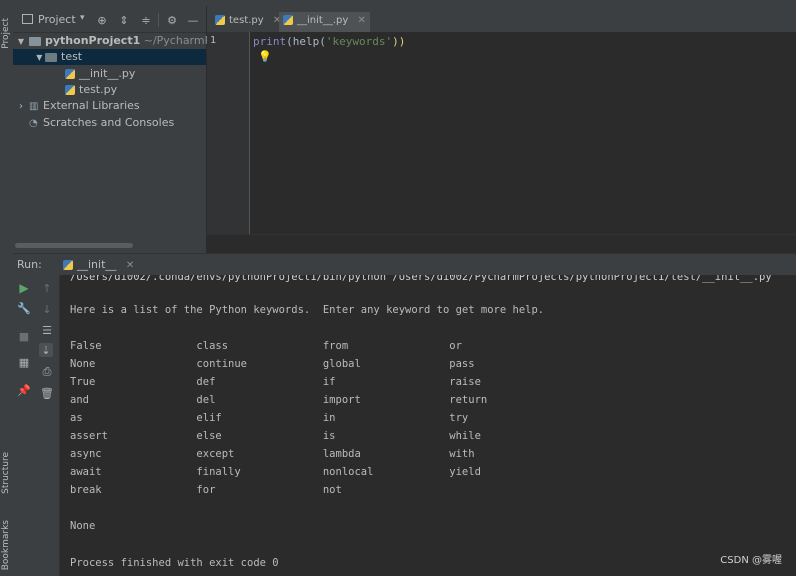 Image resolution: width=796 pixels, height=576 pixels. What do you see at coordinates (47, 425) in the screenshot?
I see `run-toolbar-secondary: ↑ ↓ ☰ ⇣ ⎙ 🗑` at bounding box center [47, 425].